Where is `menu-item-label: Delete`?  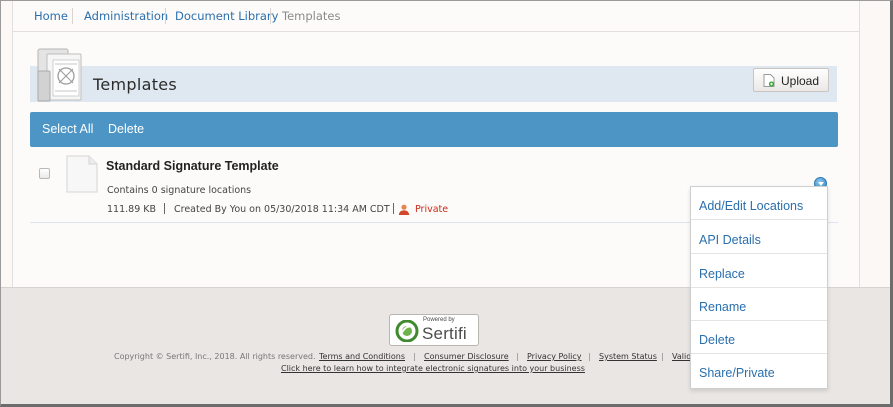 menu-item-label: Delete is located at coordinates (717, 340).